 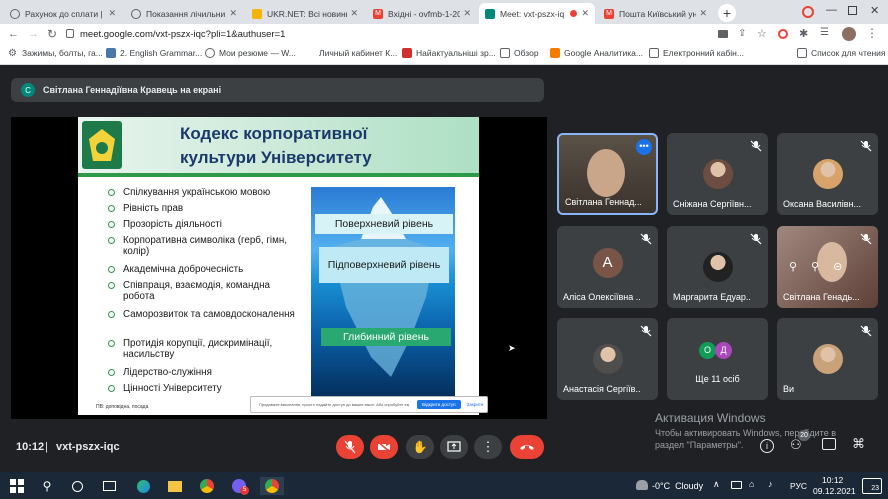 What do you see at coordinates (305, 13) in the screenshot?
I see `tab-ukrnet: UKR.NET: Всі новини ✕` at bounding box center [305, 13].